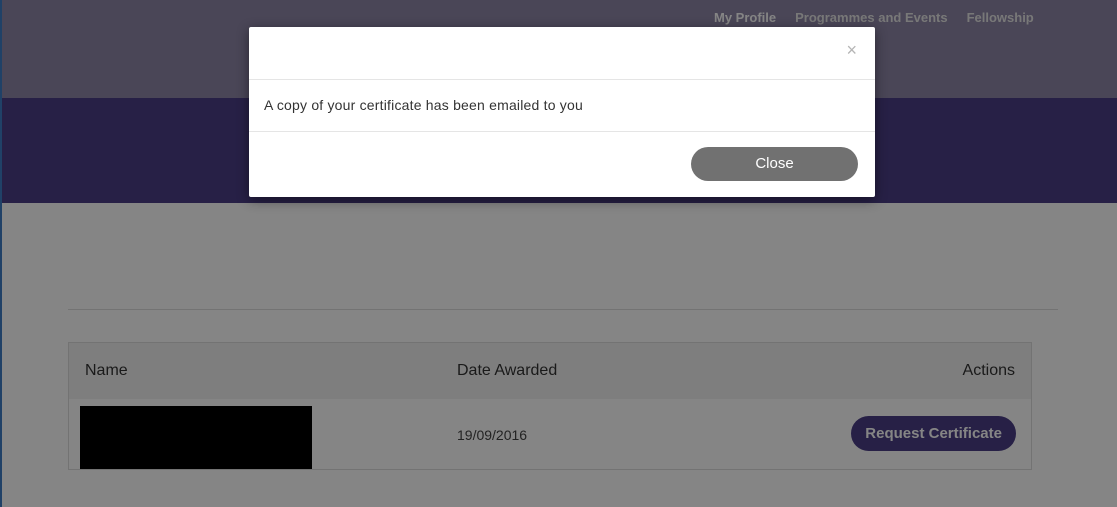  I want to click on dialog-footer: Close, so click(562, 164).